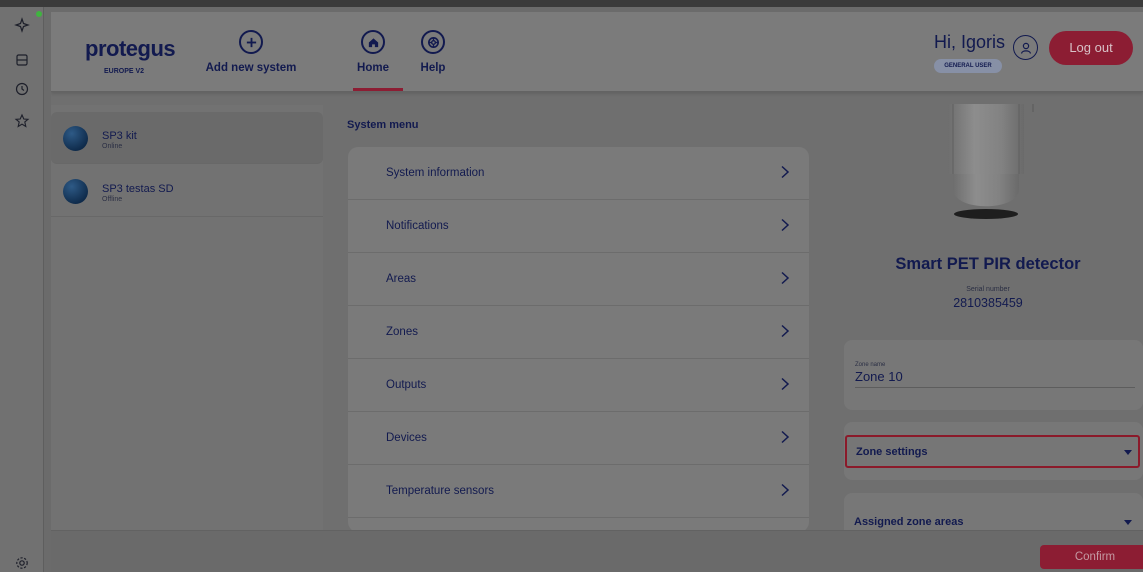  What do you see at coordinates (402, 332) in the screenshot?
I see `menu-item-label: Zones` at bounding box center [402, 332].